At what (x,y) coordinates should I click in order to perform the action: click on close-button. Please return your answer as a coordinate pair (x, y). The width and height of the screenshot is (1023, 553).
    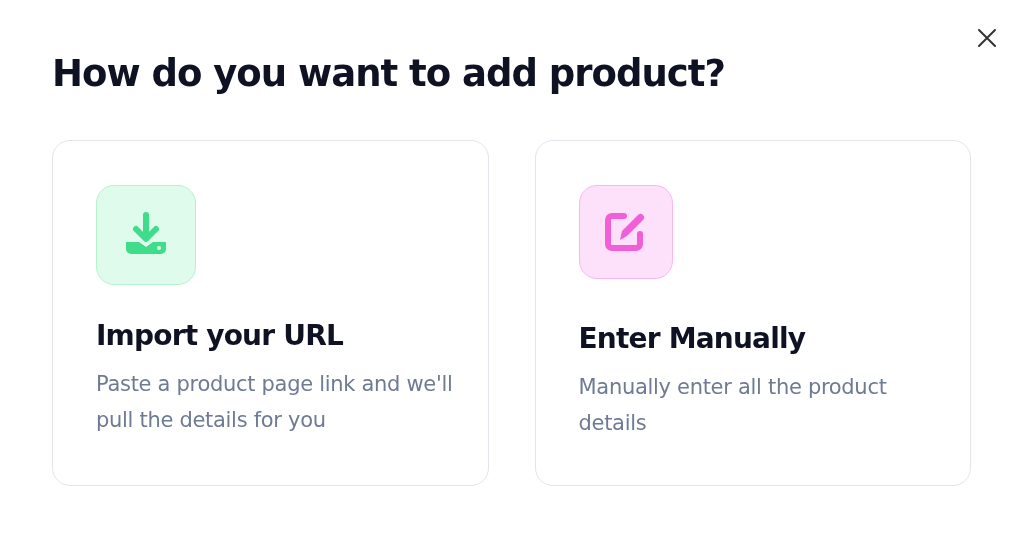
    Looking at the image, I should click on (987, 38).